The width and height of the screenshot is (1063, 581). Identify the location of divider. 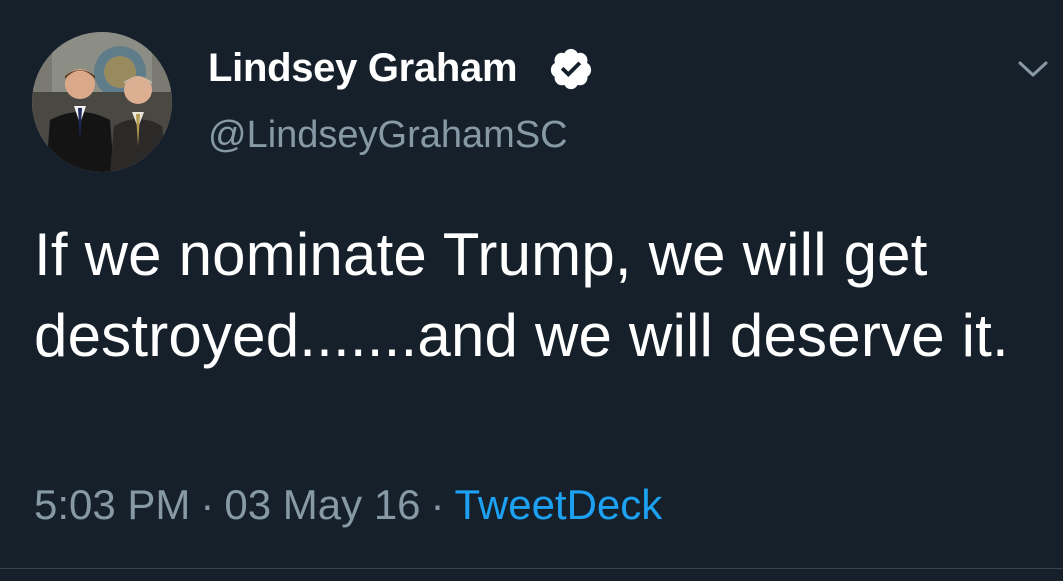
(531, 568).